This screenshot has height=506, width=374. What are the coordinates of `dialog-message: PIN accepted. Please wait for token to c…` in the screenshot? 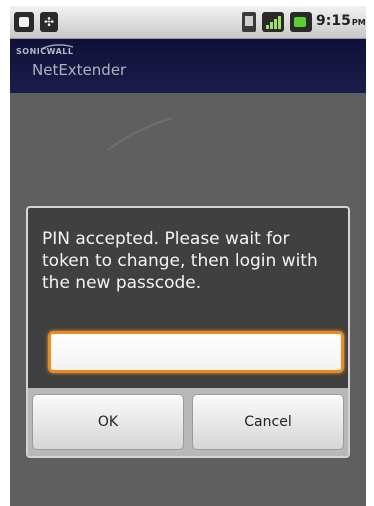 It's located at (180, 261).